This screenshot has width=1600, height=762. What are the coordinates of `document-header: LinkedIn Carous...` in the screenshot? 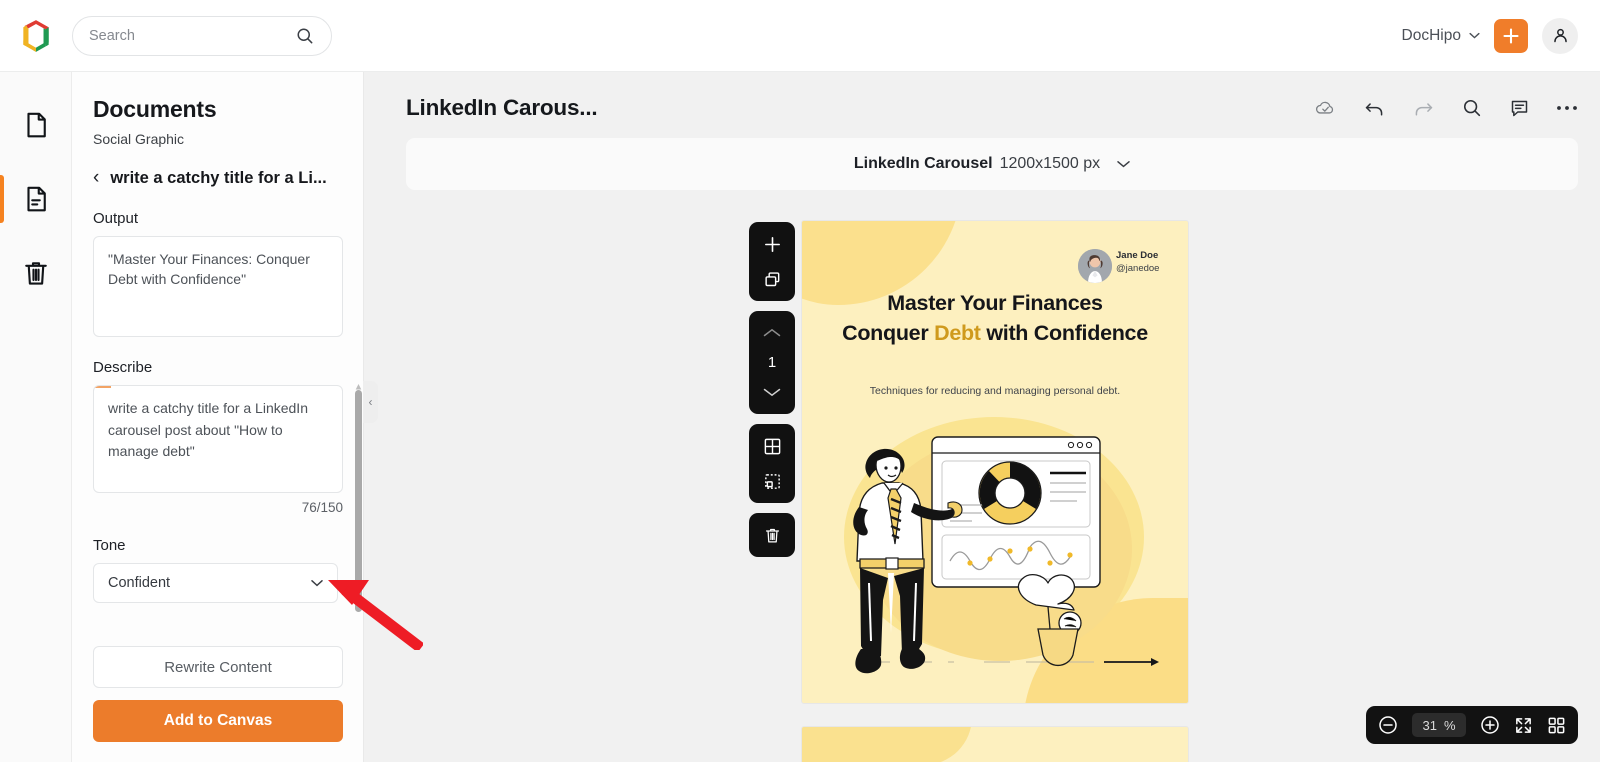 It's located at (992, 108).